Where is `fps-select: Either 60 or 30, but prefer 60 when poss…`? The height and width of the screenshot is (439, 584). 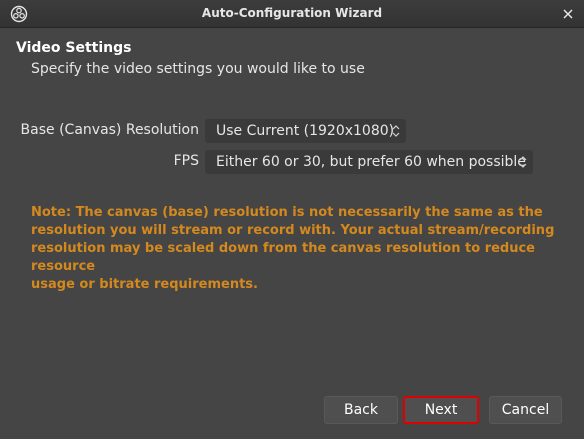
fps-select: Either 60 or 30, but prefer 60 when poss… is located at coordinates (369, 162).